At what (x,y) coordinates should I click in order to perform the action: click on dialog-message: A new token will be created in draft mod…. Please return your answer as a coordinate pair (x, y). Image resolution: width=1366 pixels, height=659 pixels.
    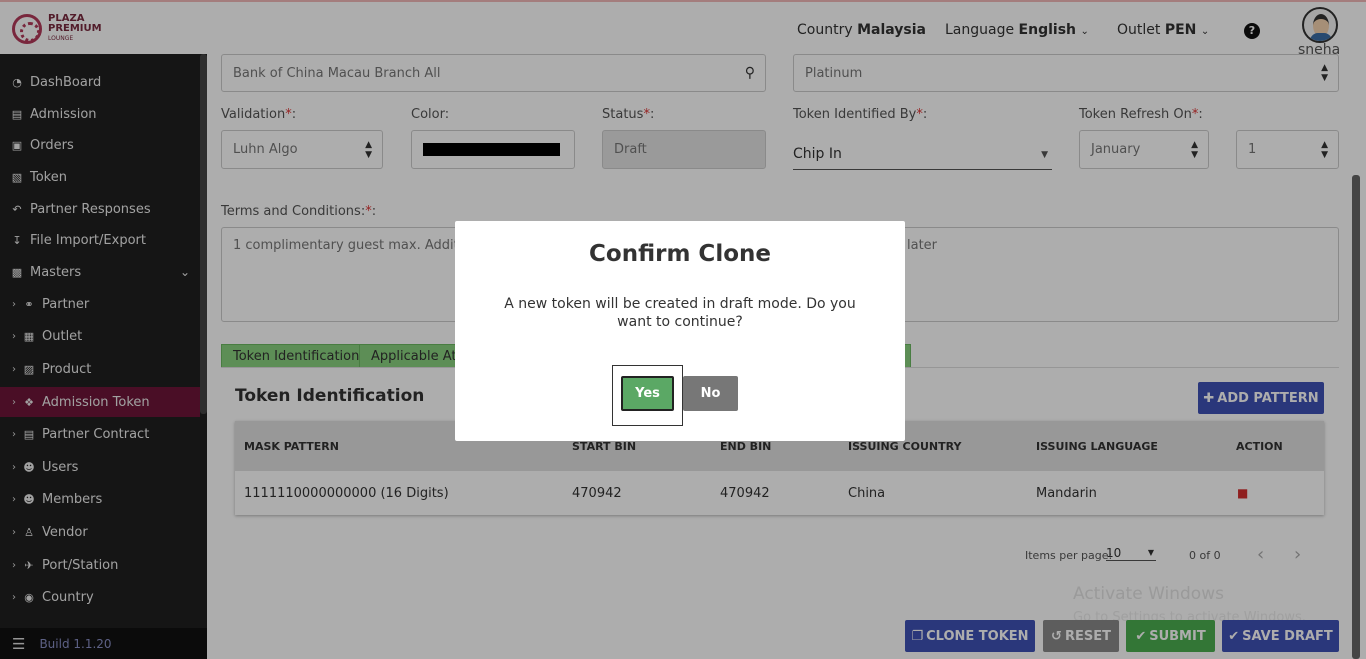
    Looking at the image, I should click on (680, 313).